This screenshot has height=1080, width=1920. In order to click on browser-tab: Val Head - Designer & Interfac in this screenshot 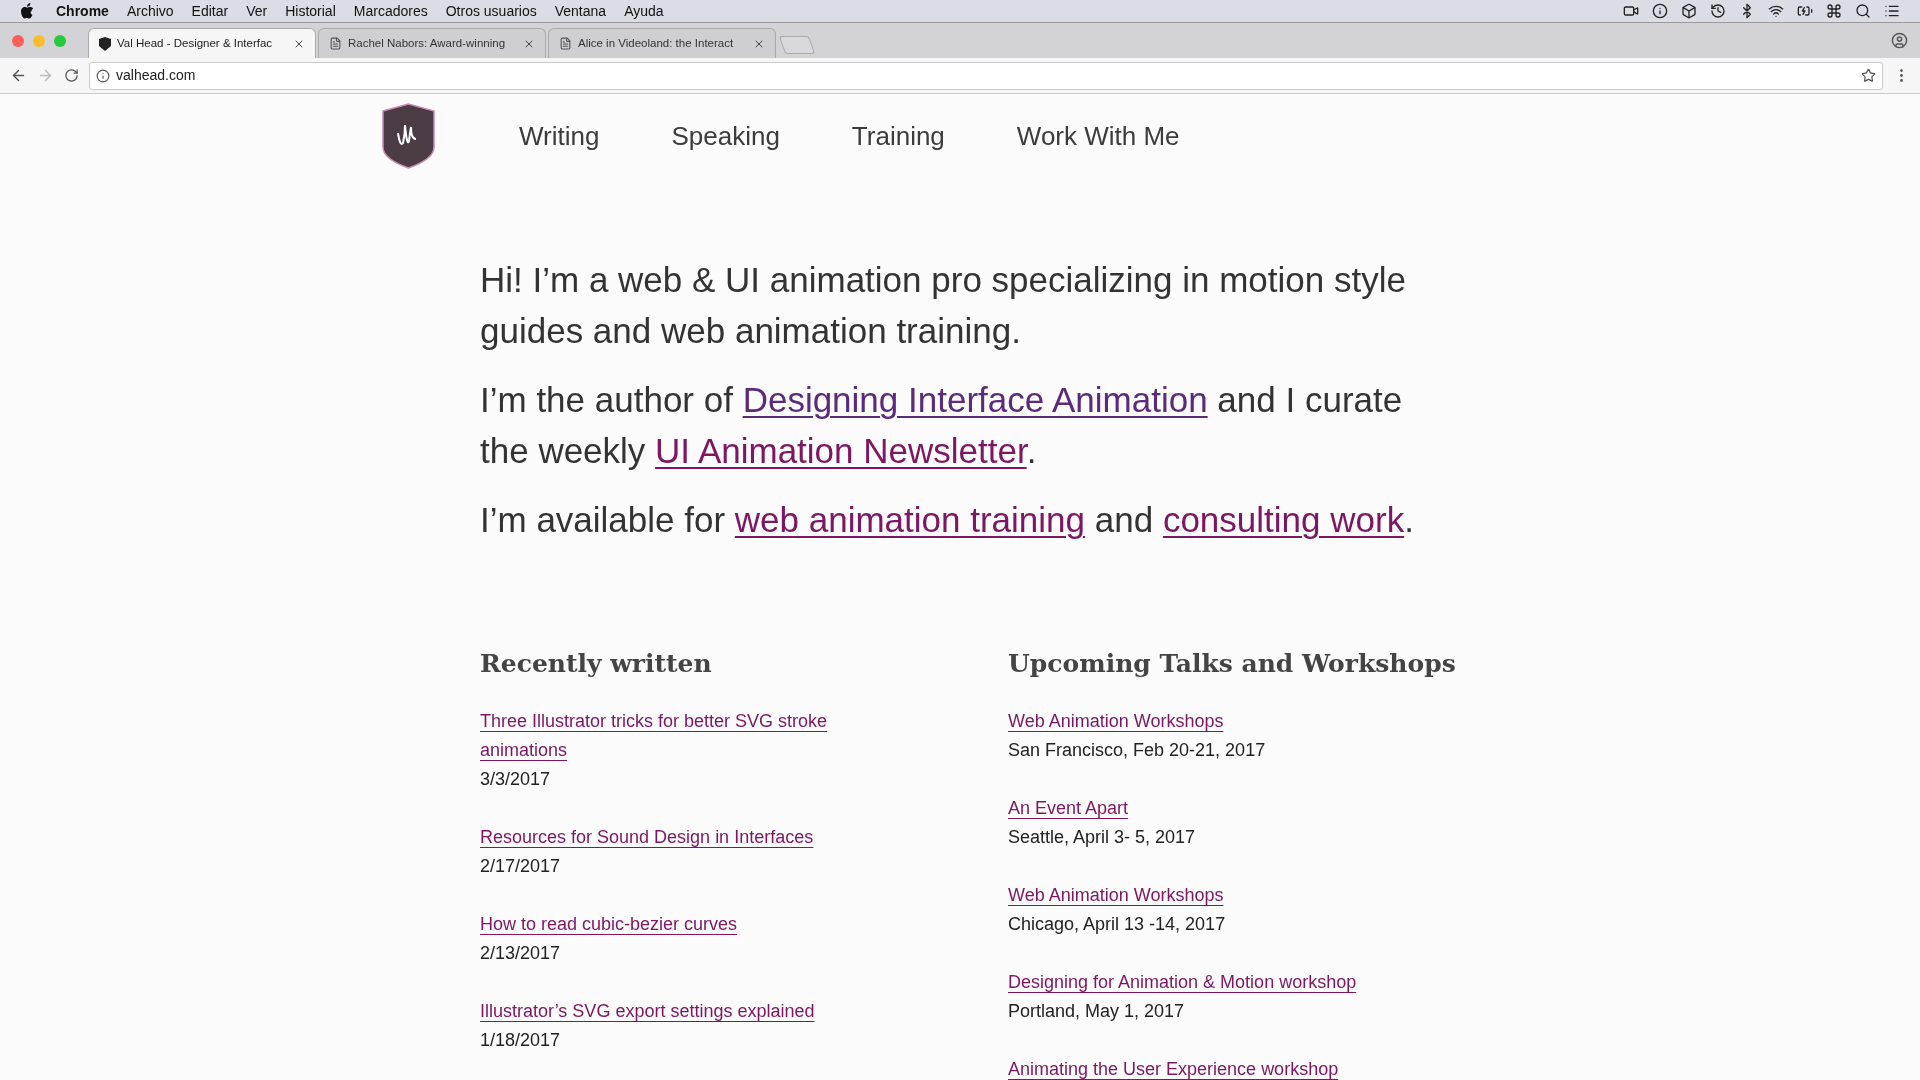, I will do `click(202, 43)`.